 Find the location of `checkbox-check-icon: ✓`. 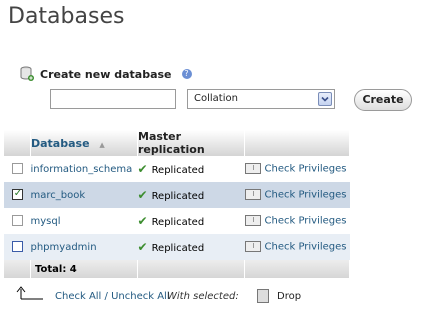

checkbox-check-icon: ✓ is located at coordinates (18, 194).